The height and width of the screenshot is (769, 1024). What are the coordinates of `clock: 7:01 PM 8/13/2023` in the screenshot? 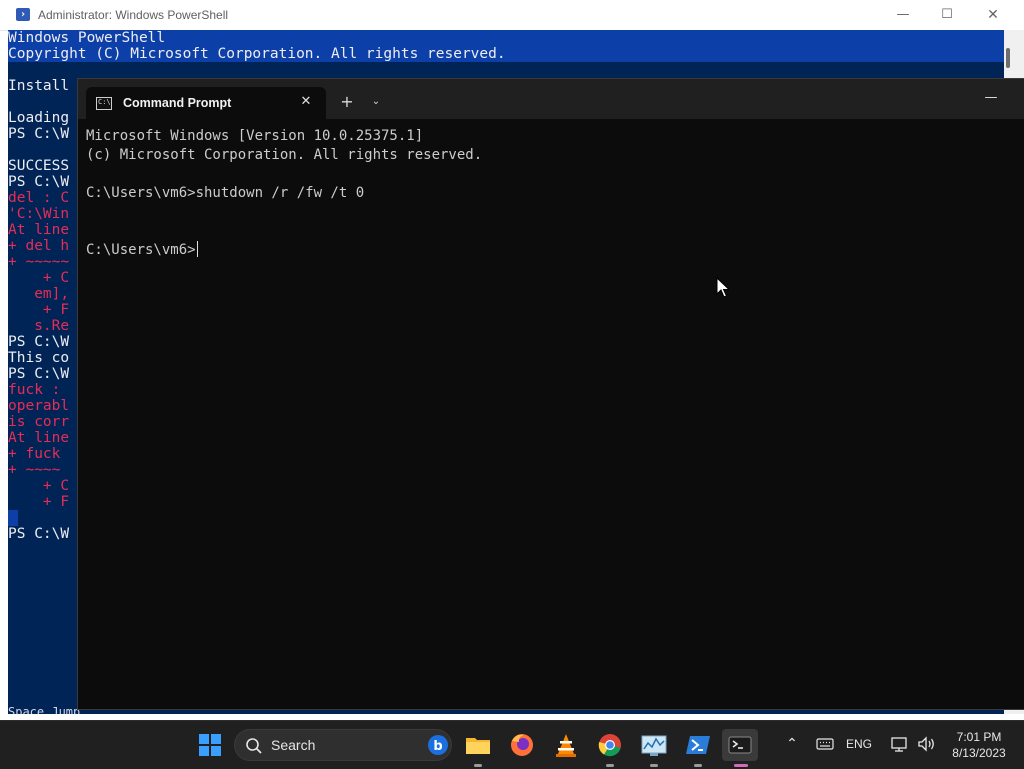 It's located at (979, 745).